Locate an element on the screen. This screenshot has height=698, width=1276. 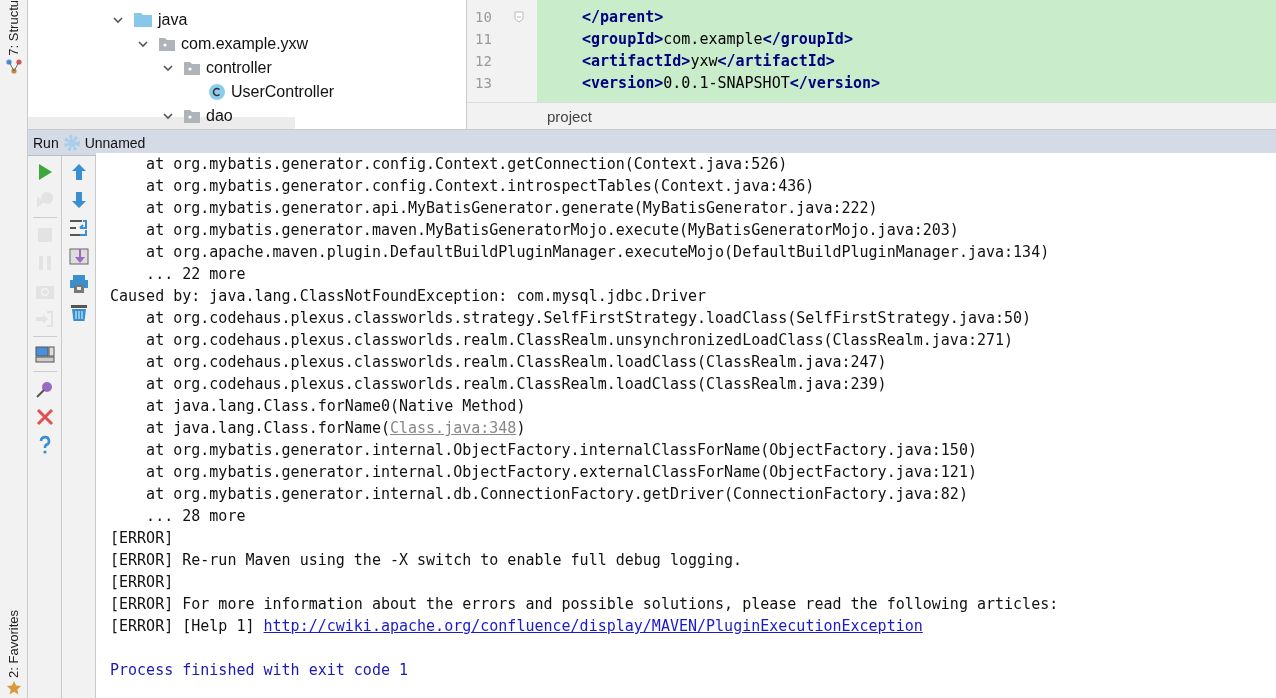
console-line: [ERROR] [Help 1] http://cwiki.apache.org/confluence/display/MAVEN/PluginExecutionException is located at coordinates (516, 626).